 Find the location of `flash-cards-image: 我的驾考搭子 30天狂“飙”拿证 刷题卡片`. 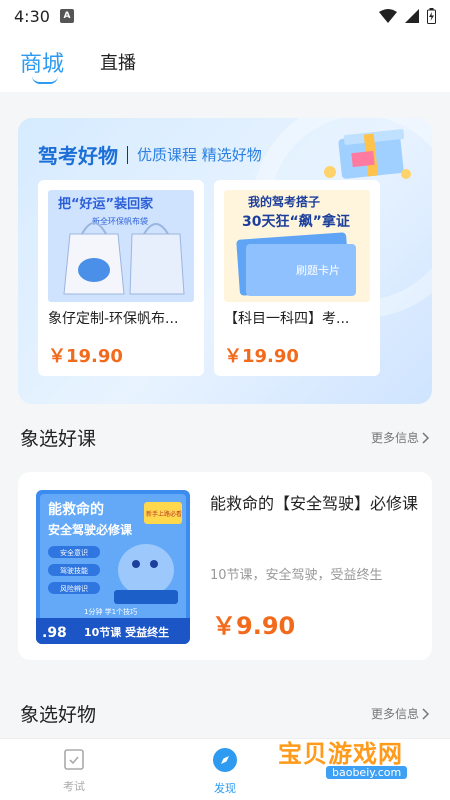

flash-cards-image: 我的驾考搭子 30天狂“飙”拿证 刷题卡片 is located at coordinates (297, 246).